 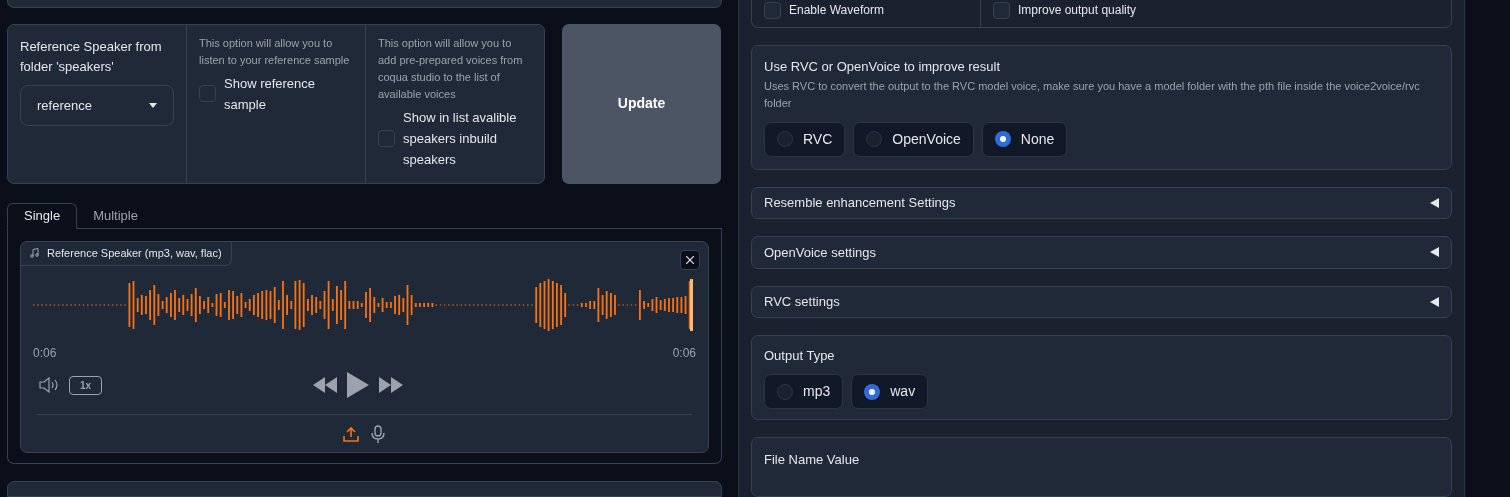 What do you see at coordinates (85, 385) in the screenshot?
I see `speed-button: 1x` at bounding box center [85, 385].